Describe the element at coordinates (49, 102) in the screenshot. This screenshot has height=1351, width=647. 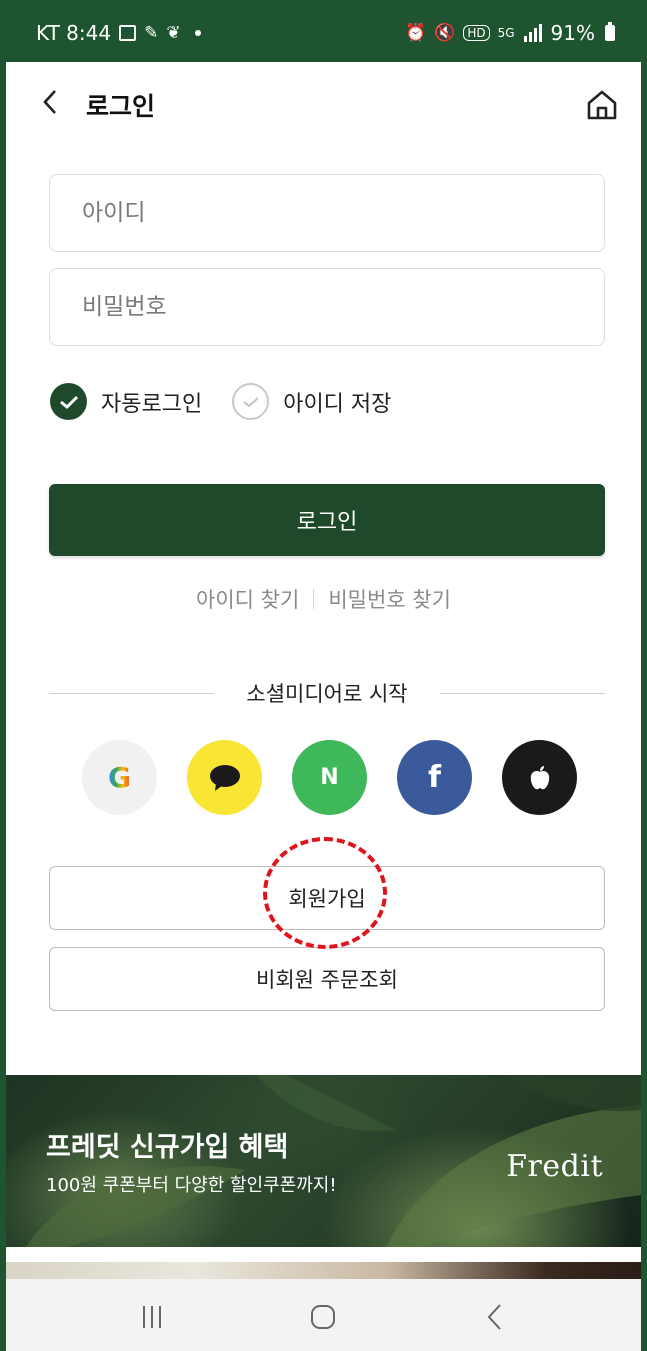
I see `chevron-left-icon` at that location.